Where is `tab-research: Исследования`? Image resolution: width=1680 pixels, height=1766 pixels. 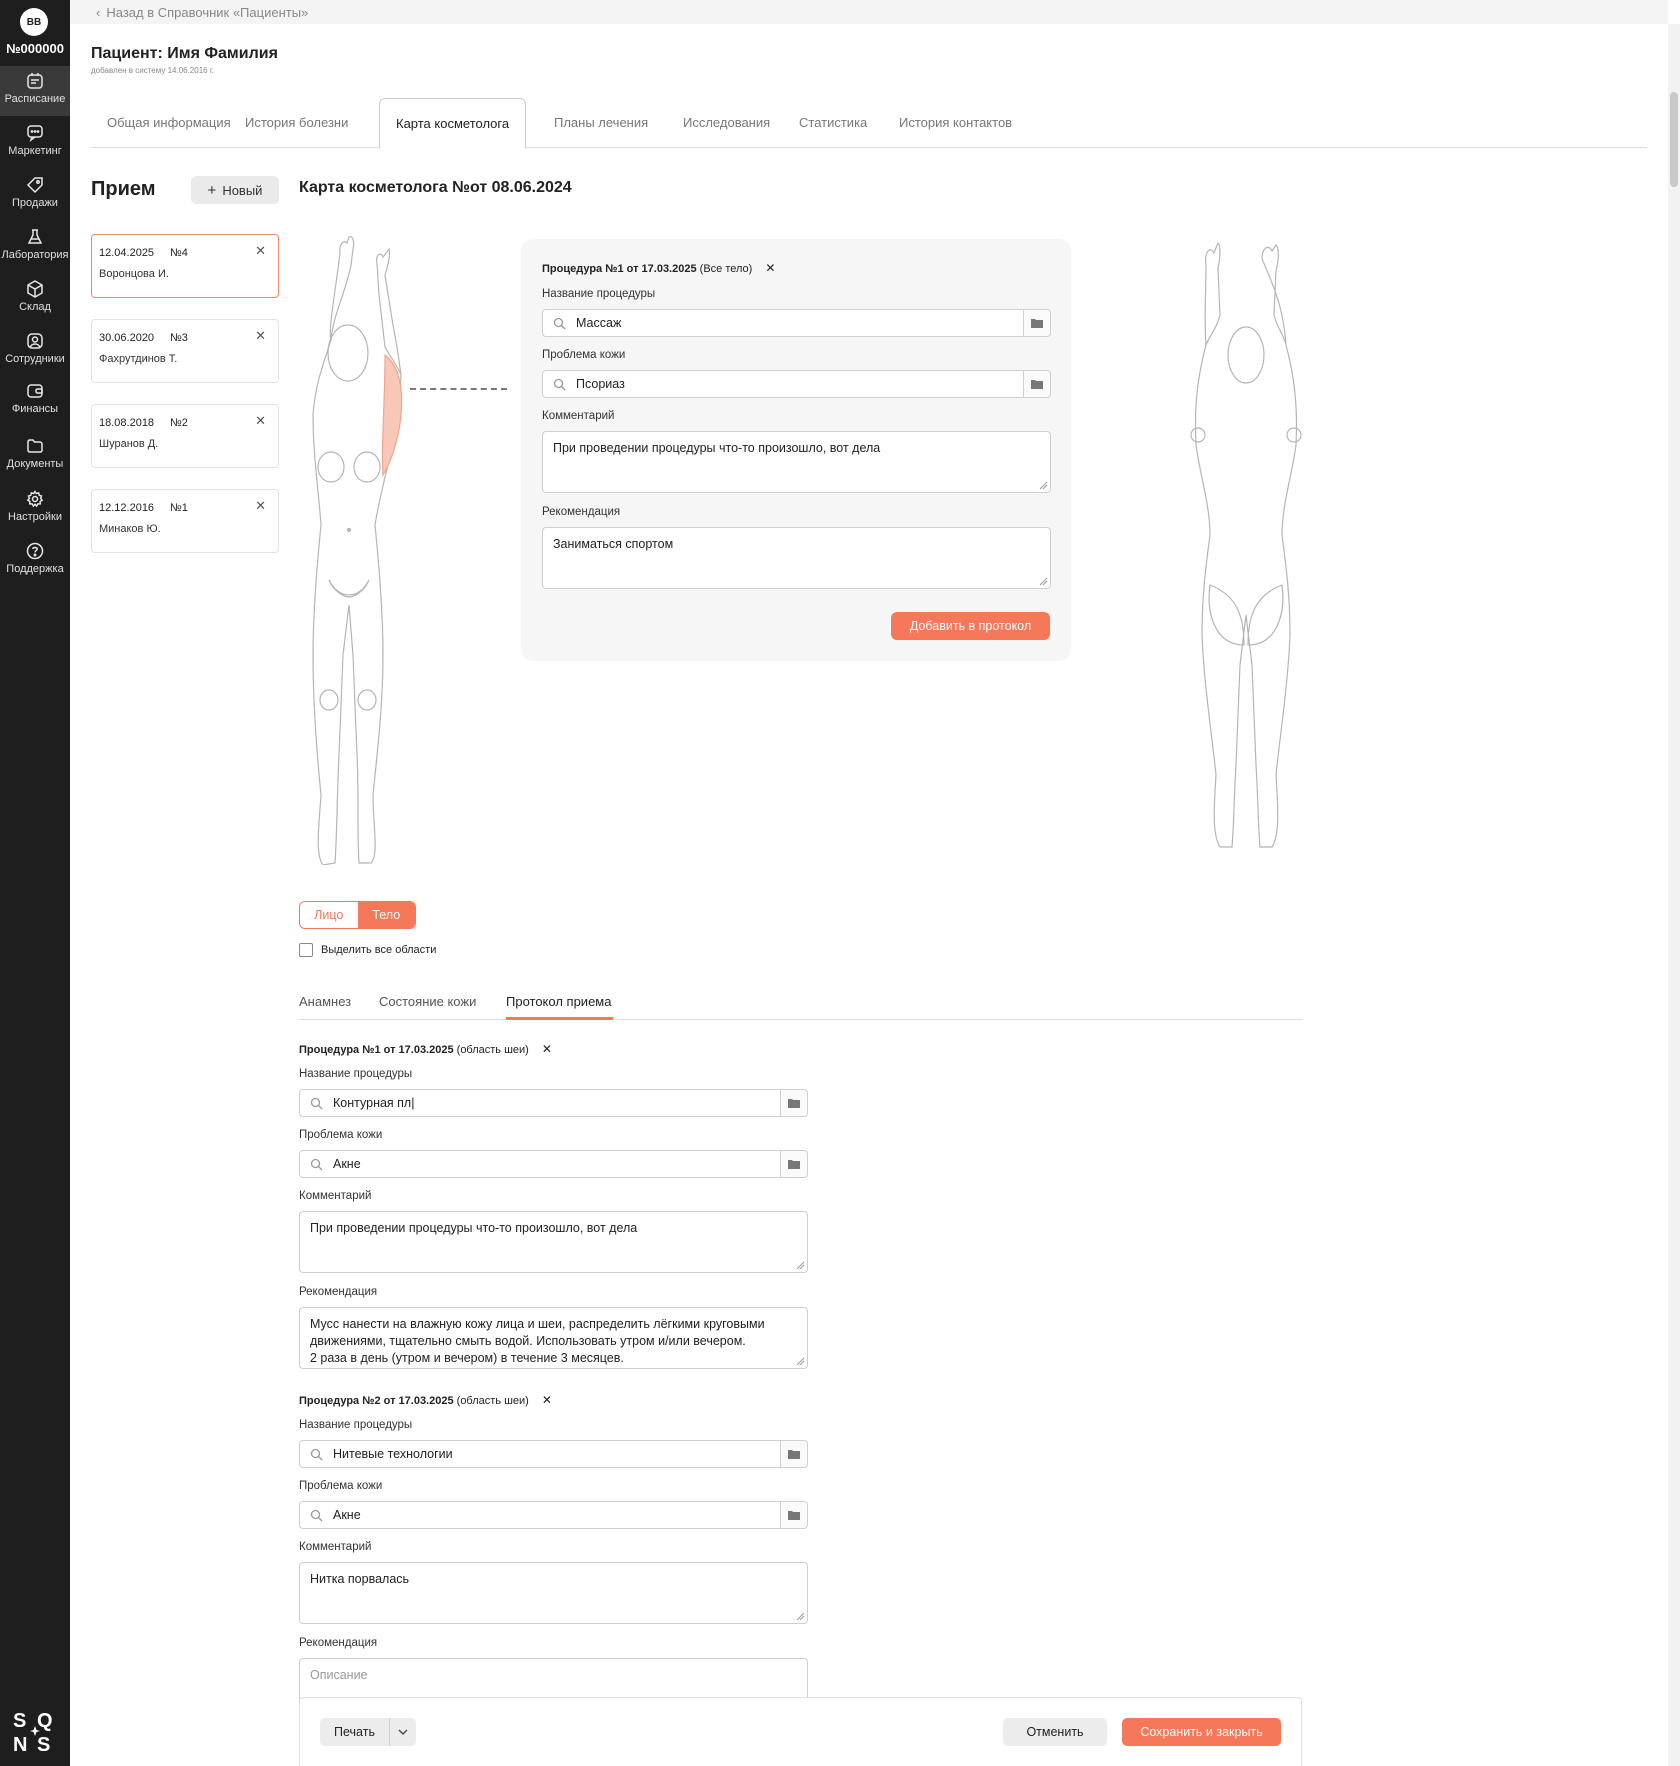 tab-research: Исследования is located at coordinates (726, 123).